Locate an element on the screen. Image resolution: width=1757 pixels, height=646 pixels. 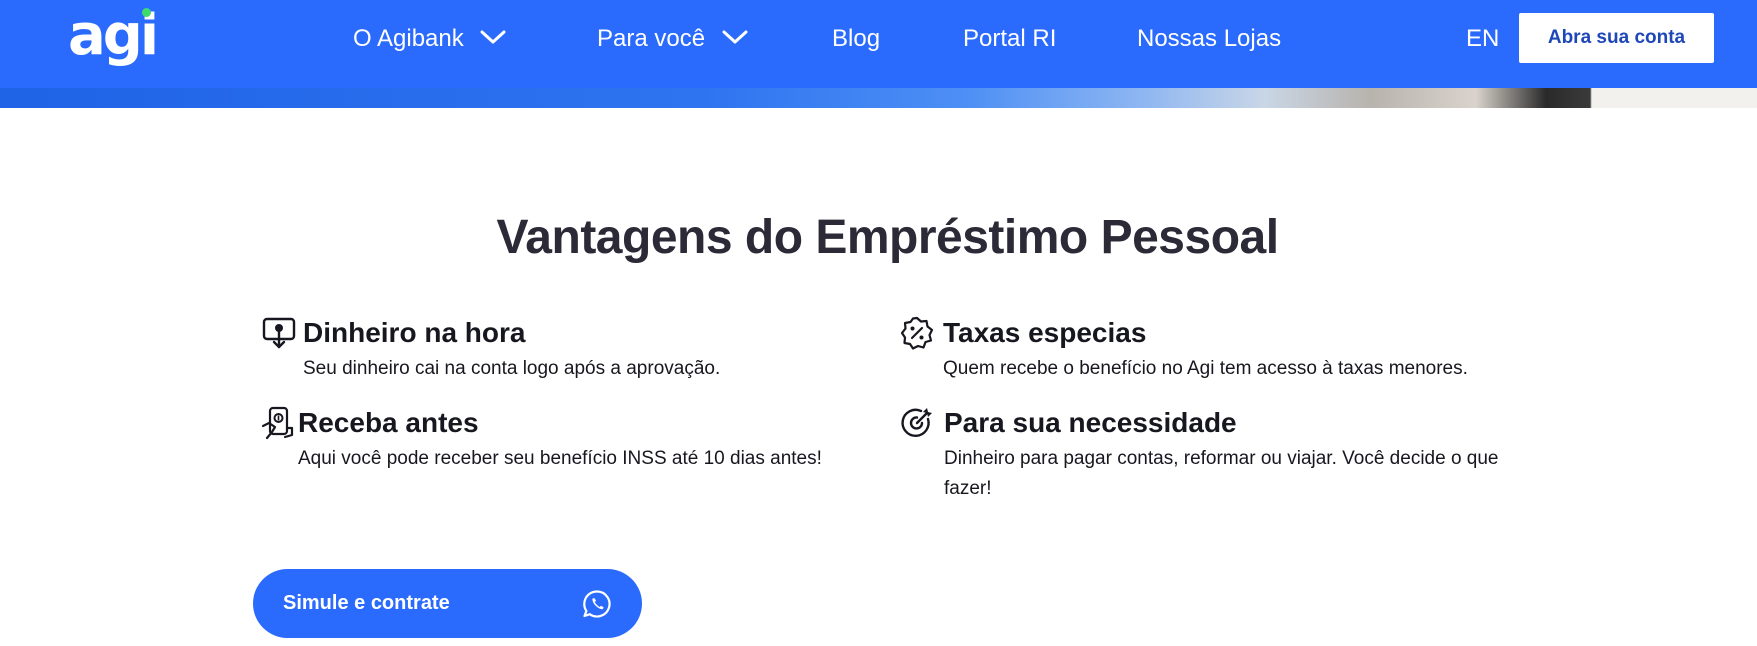
nav-item-para-voce: Para você is located at coordinates (672, 39).